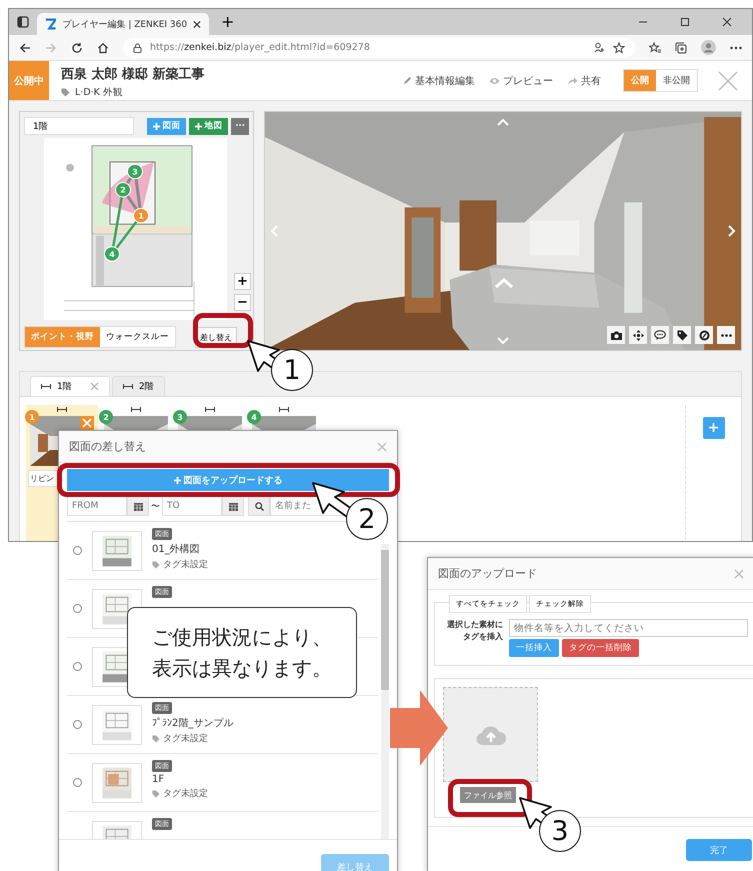 The width and height of the screenshot is (753, 871). Describe the element at coordinates (107, 446) in the screenshot. I see `dialog-title: 図面の差し替え` at that location.